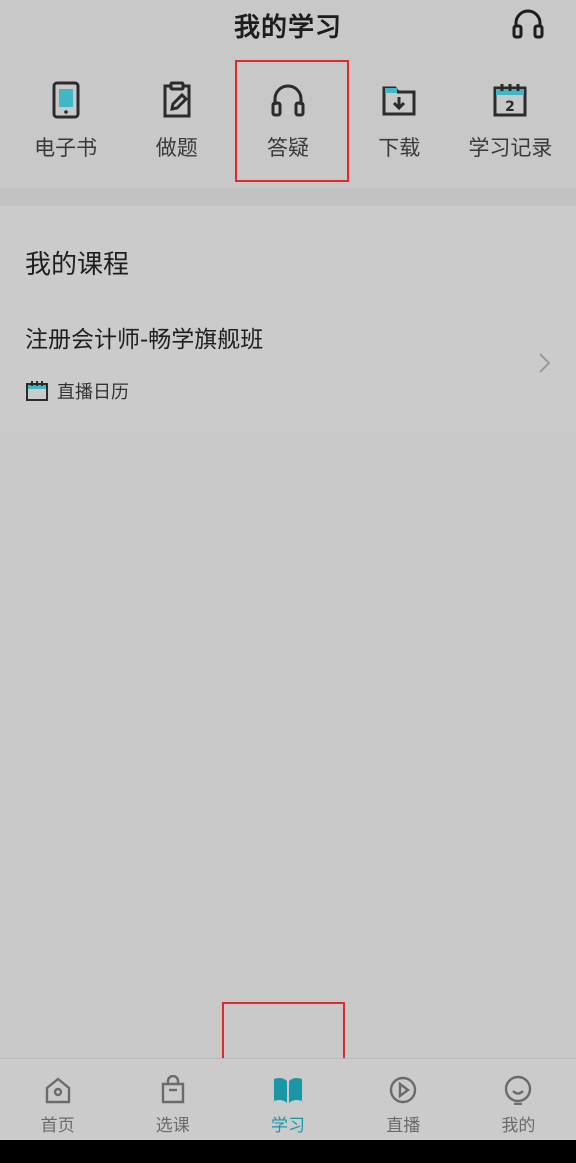  I want to click on section-title: 我的课程, so click(77, 265).